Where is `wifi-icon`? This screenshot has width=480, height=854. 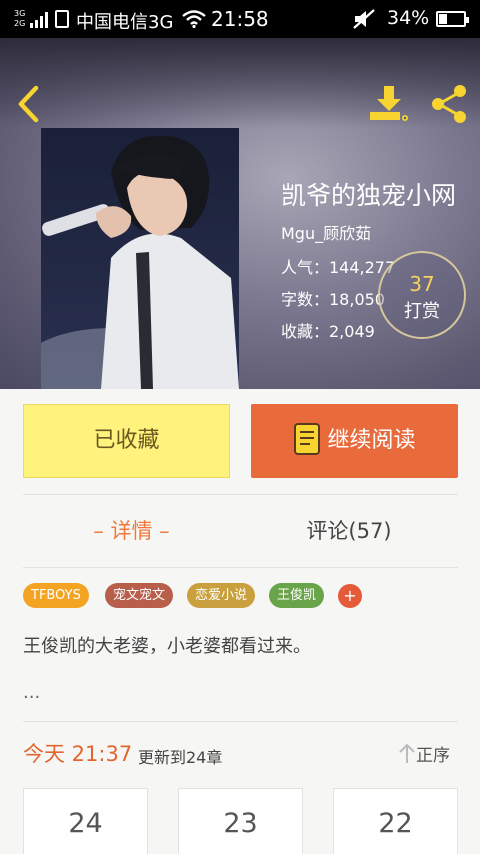 wifi-icon is located at coordinates (194, 19).